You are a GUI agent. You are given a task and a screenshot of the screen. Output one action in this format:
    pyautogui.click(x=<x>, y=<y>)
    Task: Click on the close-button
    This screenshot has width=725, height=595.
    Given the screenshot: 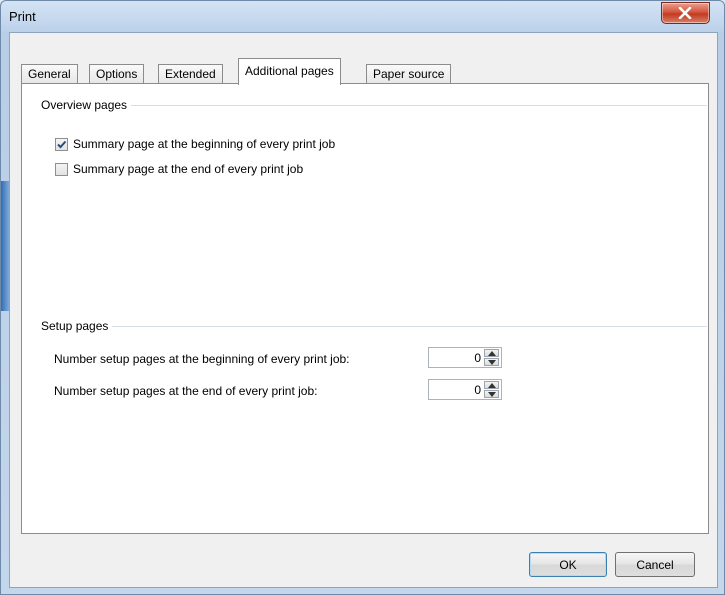 What is the action you would take?
    pyautogui.click(x=685, y=13)
    